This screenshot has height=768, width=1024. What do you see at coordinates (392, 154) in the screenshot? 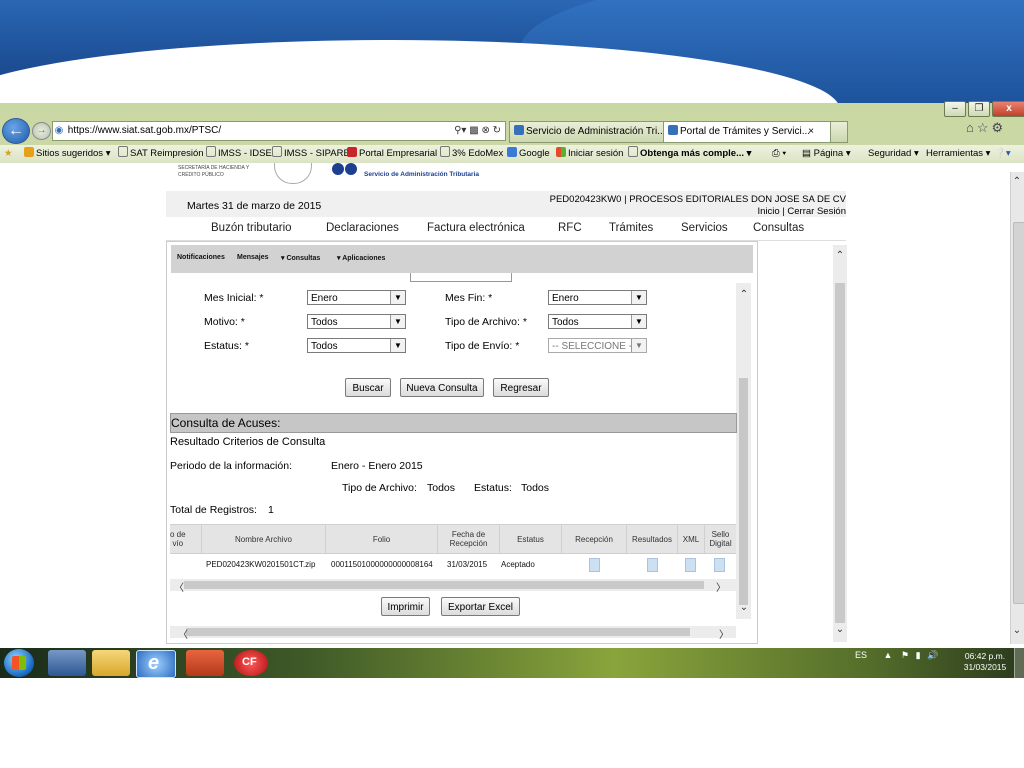
I see `fav-portal-empresarial: Portal Empresarial` at bounding box center [392, 154].